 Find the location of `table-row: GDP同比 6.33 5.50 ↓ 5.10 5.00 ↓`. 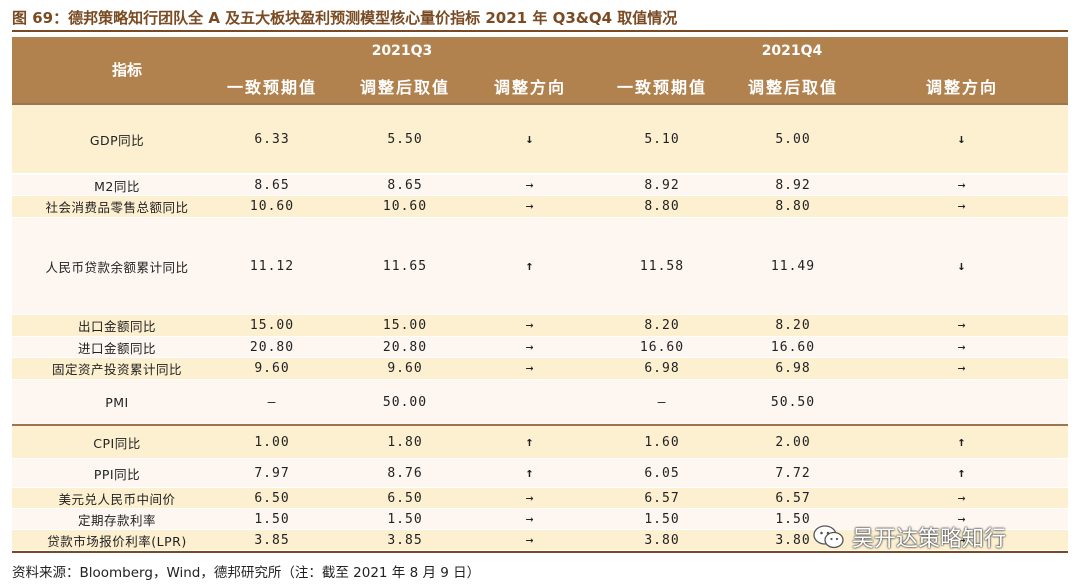

table-row: GDP同比 6.33 5.50 ↓ 5.10 5.00 ↓ is located at coordinates (540, 139).